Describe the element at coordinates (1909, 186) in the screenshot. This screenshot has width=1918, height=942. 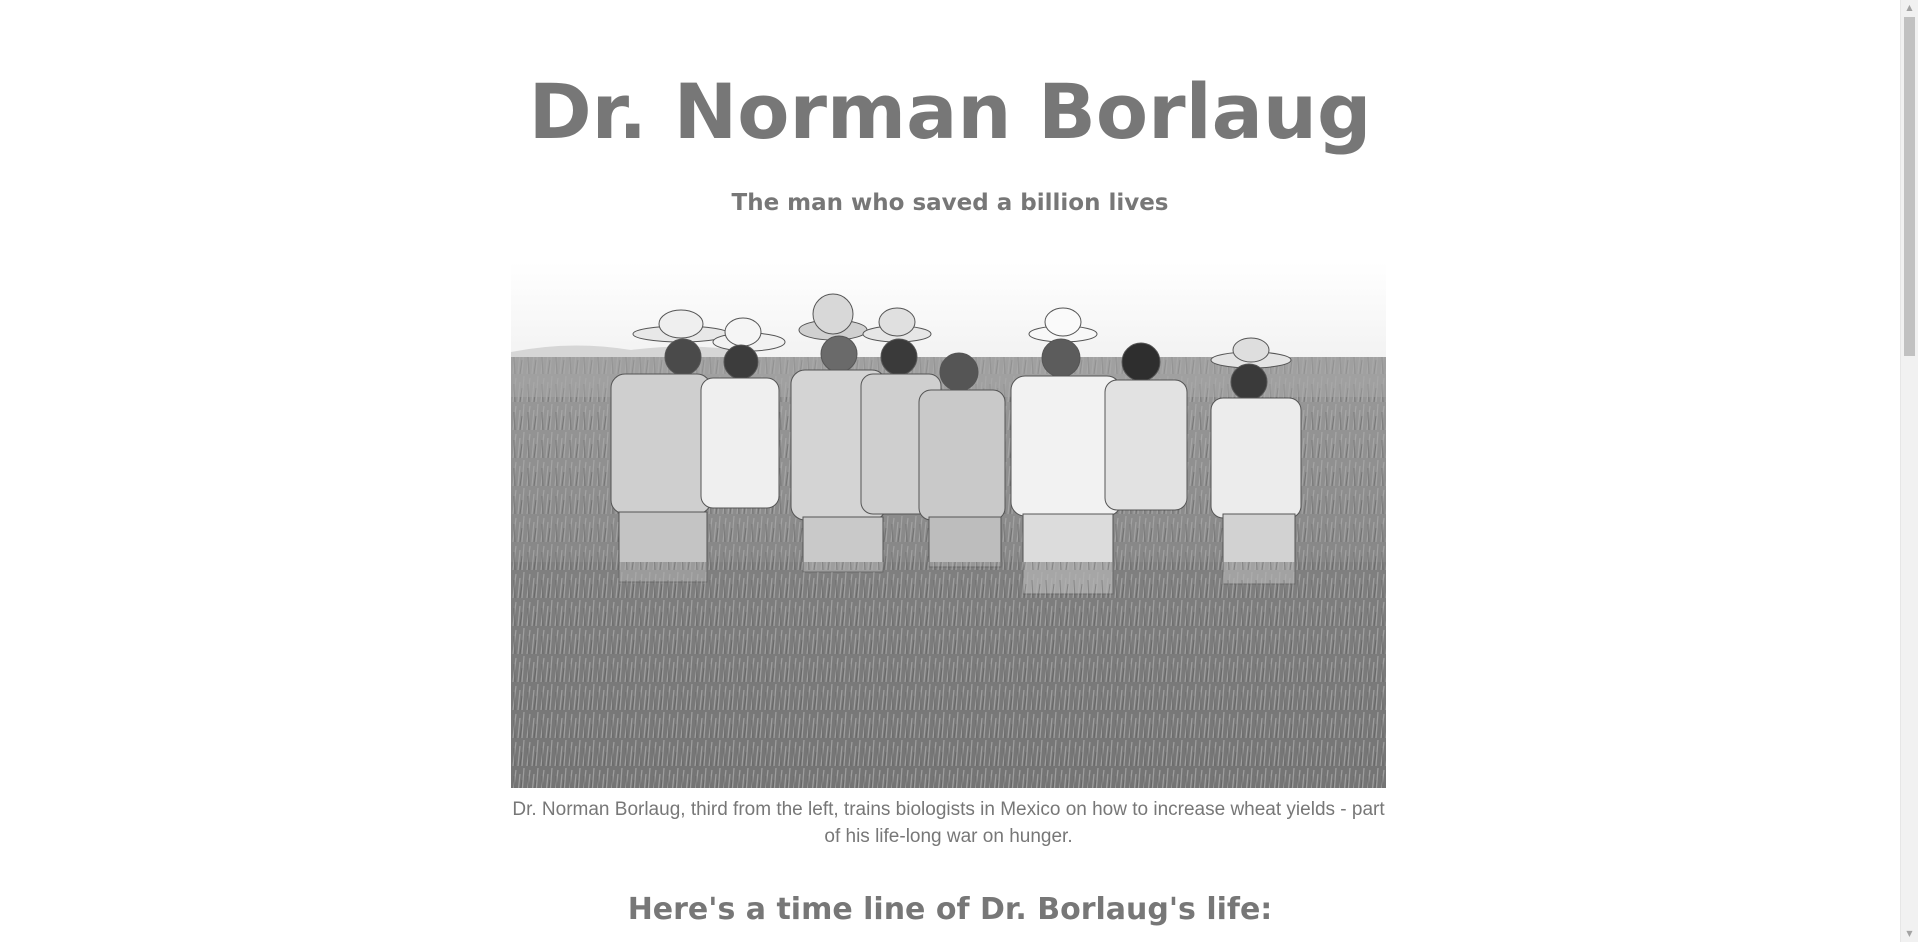
I see `scrollbar-thumb` at that location.